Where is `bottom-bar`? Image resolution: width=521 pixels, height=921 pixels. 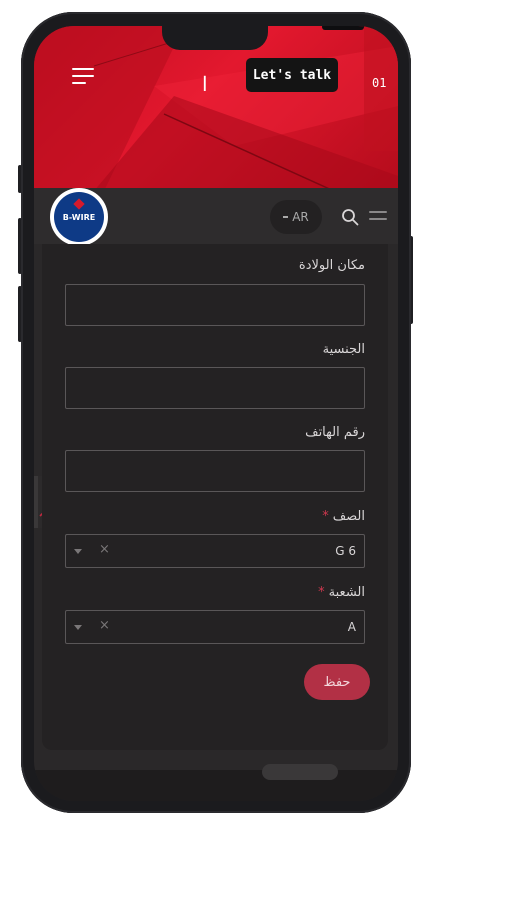
bottom-bar is located at coordinates (216, 785).